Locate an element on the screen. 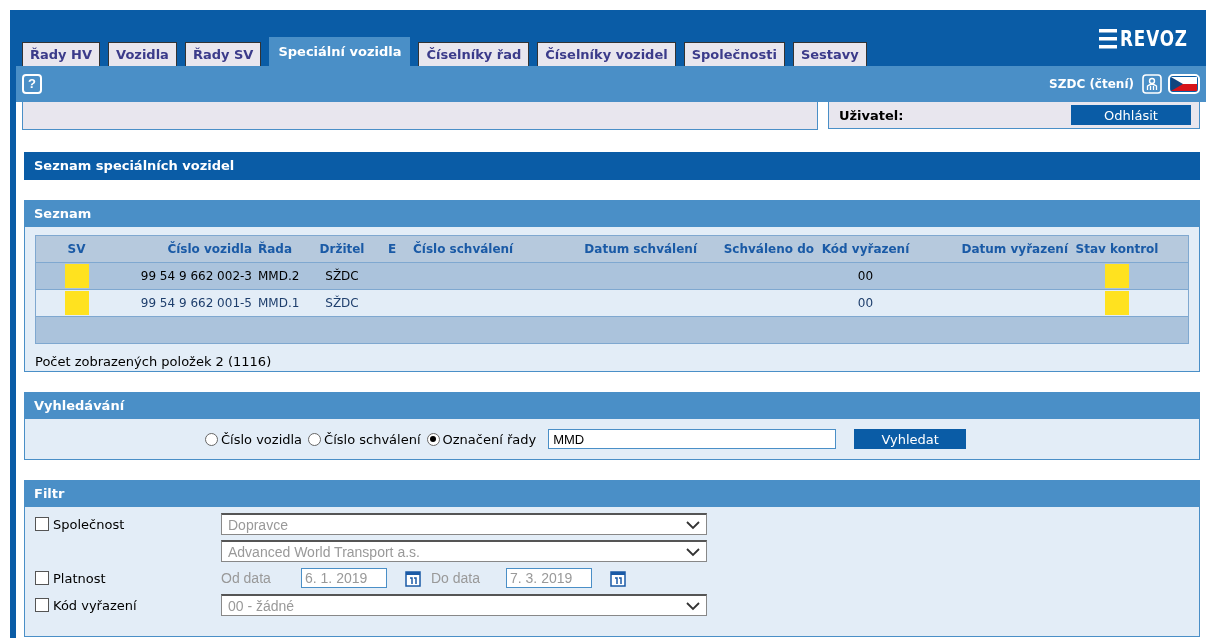 The width and height of the screenshot is (1206, 638). tab: Vozidla is located at coordinates (142, 54).